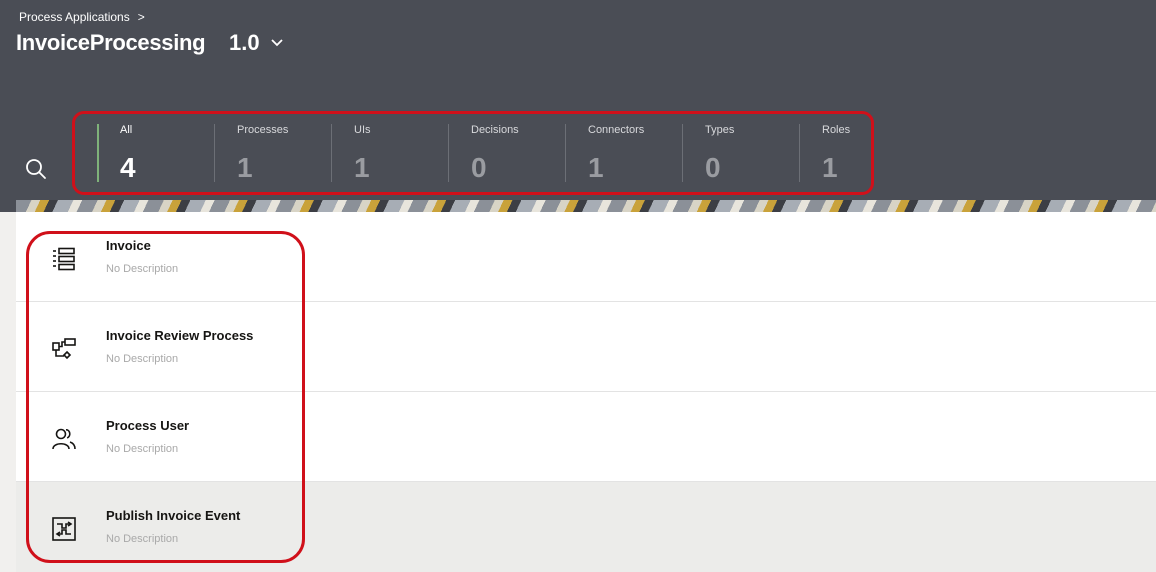 Image resolution: width=1156 pixels, height=572 pixels. Describe the element at coordinates (64, 349) in the screenshot. I see `process-flow-icon` at that location.